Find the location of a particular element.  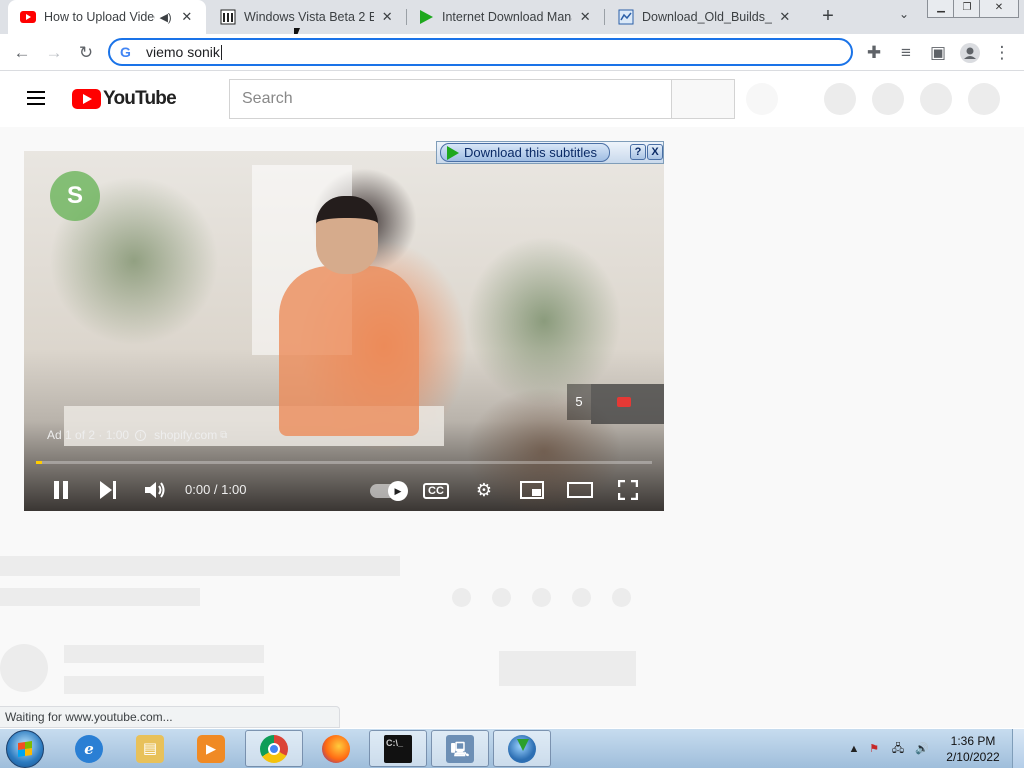

download-subtitles-button: Download this subtitles is located at coordinates (525, 152).